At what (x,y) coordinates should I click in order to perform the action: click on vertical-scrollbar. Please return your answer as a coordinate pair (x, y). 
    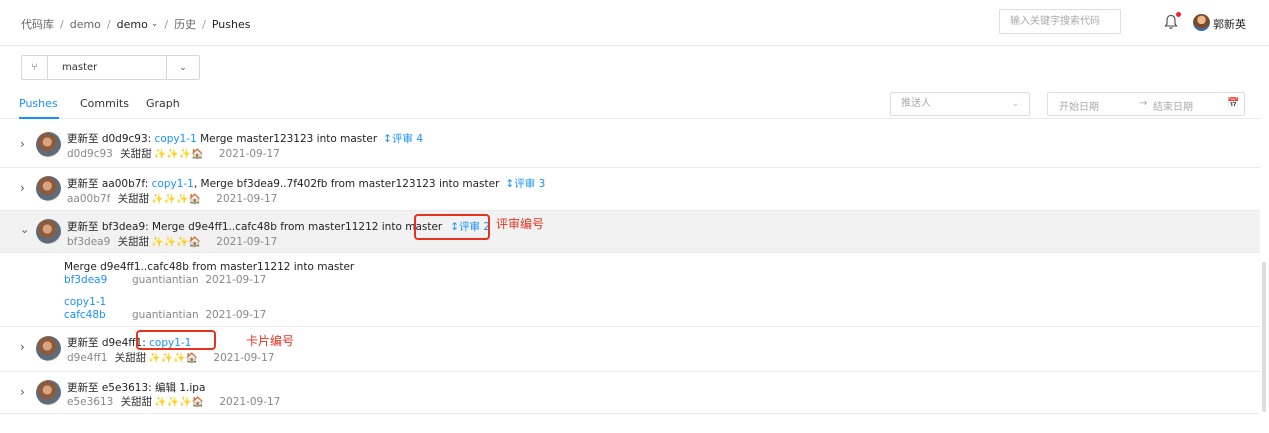
    Looking at the image, I should click on (1264, 337).